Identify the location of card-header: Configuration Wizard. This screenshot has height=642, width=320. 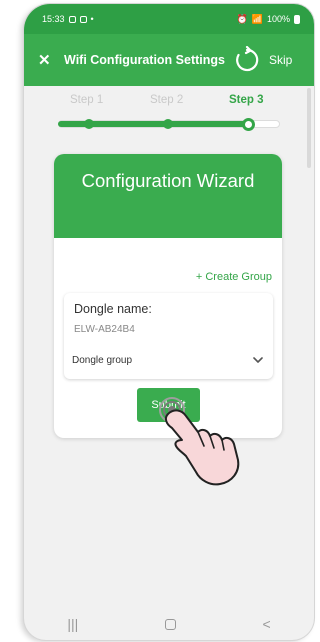
(168, 196).